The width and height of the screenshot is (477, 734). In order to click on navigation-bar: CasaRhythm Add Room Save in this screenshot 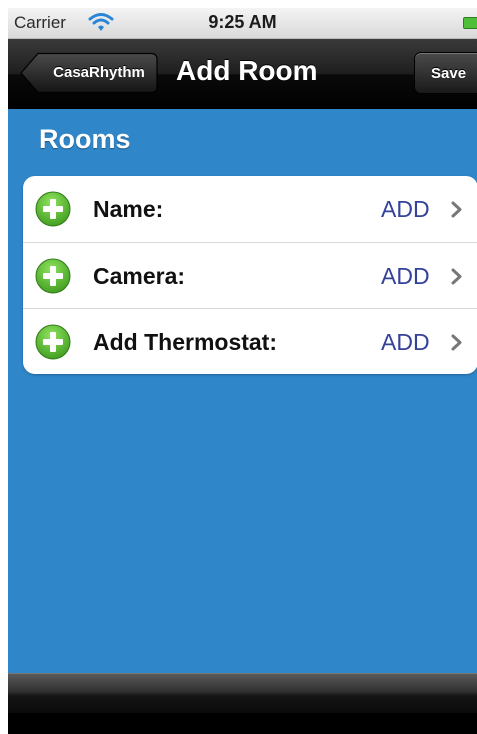, I will do `click(242, 74)`.